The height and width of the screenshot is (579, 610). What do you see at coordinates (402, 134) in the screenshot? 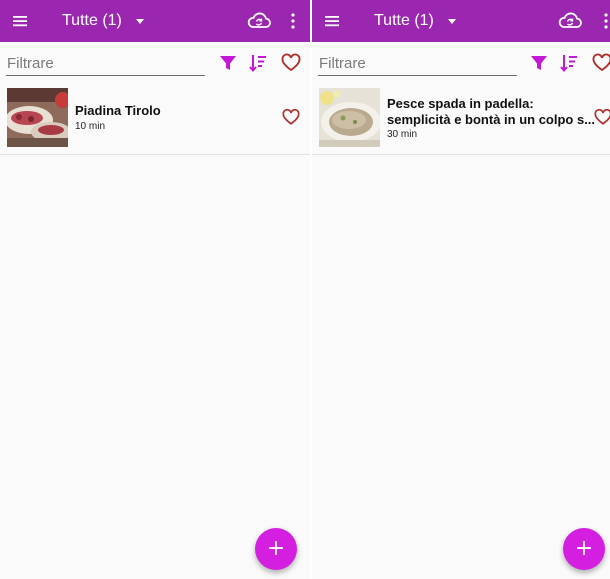
I see `recipe-time: 30 min` at bounding box center [402, 134].